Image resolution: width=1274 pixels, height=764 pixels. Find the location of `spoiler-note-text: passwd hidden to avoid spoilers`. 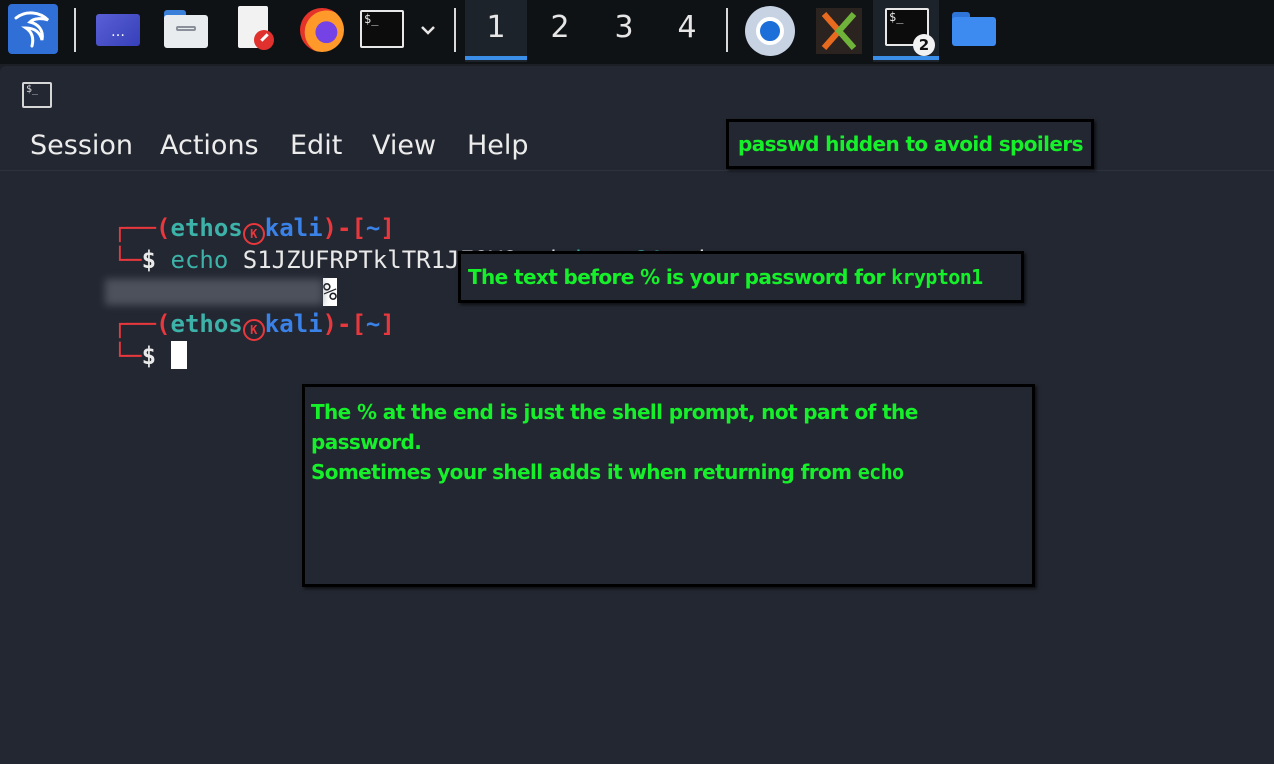

spoiler-note-text: passwd hidden to avoid spoilers is located at coordinates (911, 144).